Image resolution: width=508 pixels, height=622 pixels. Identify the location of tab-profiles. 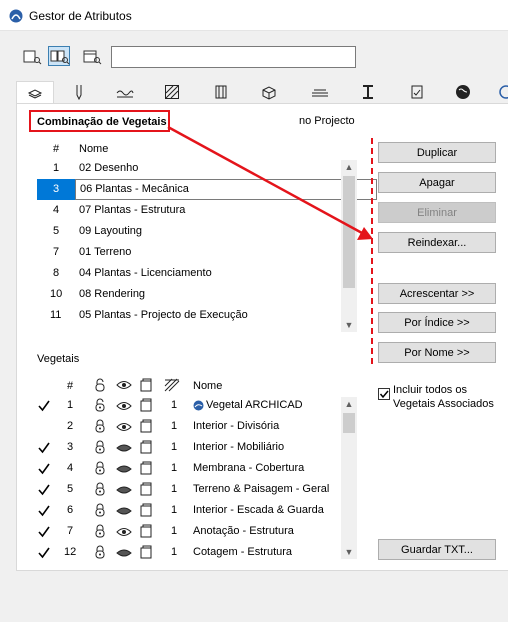
(368, 92).